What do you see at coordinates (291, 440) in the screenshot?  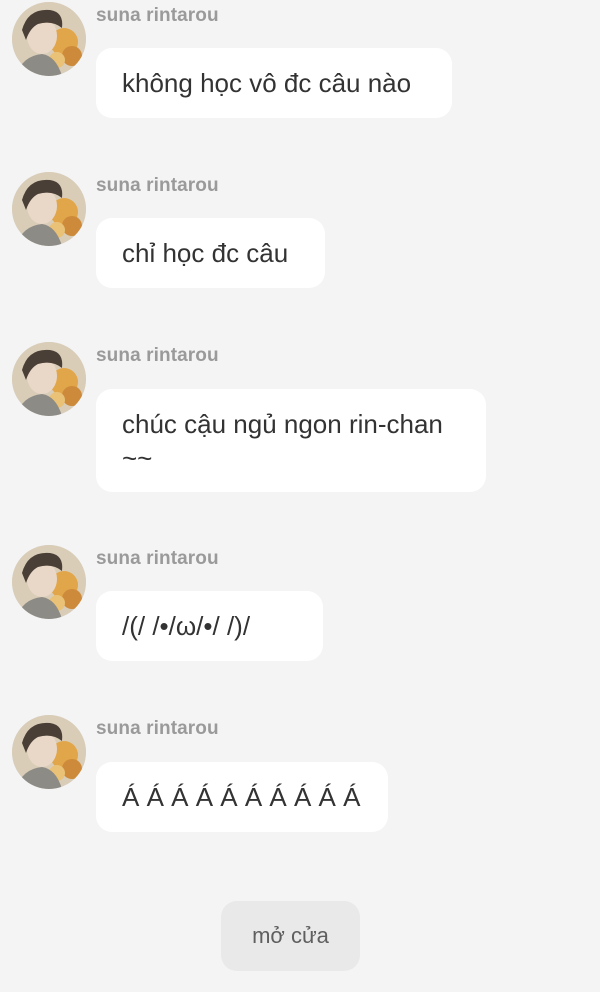 I see `message-bubble: chúc cậu ngủ ngon rin-chan ~~` at bounding box center [291, 440].